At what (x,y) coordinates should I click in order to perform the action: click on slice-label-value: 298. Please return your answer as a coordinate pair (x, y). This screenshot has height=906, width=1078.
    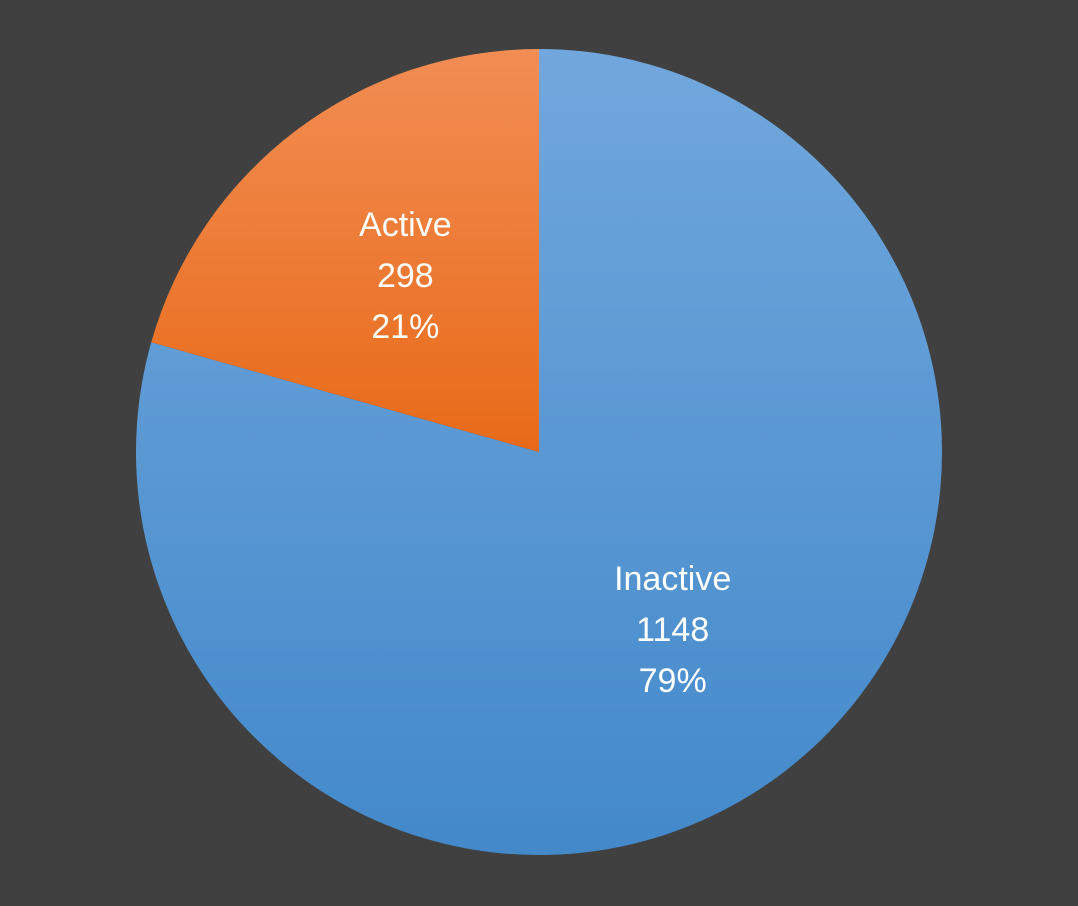
    Looking at the image, I should click on (405, 276).